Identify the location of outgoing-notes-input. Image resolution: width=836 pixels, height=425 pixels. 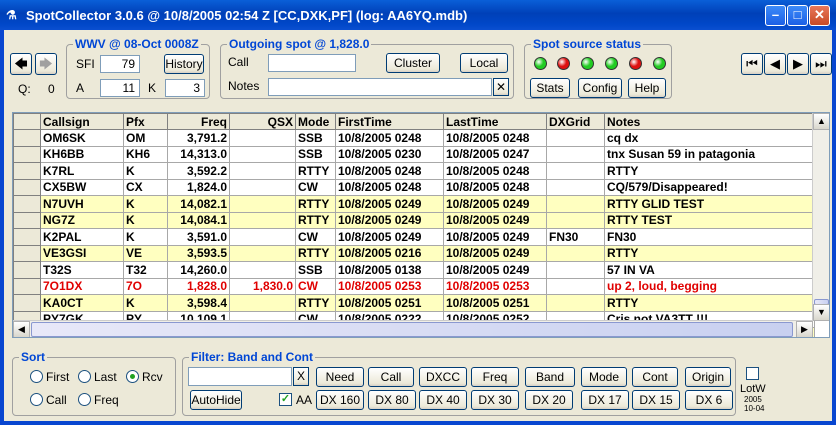
(380, 87).